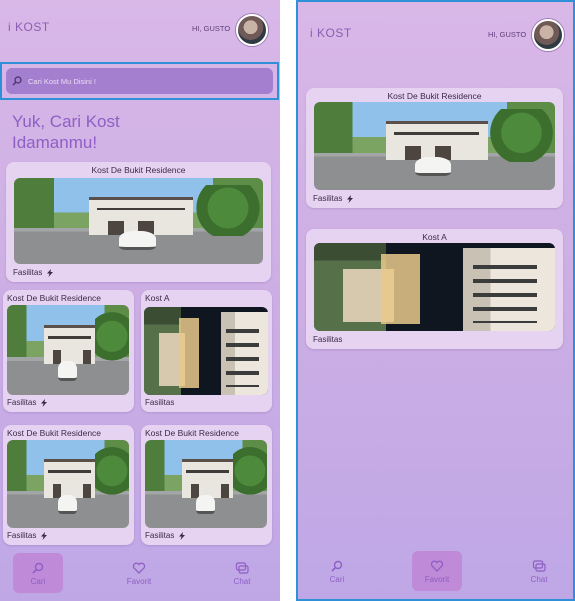  What do you see at coordinates (66, 132) in the screenshot?
I see `page-title: Yuk, Cari Kost Idamanmu!` at bounding box center [66, 132].